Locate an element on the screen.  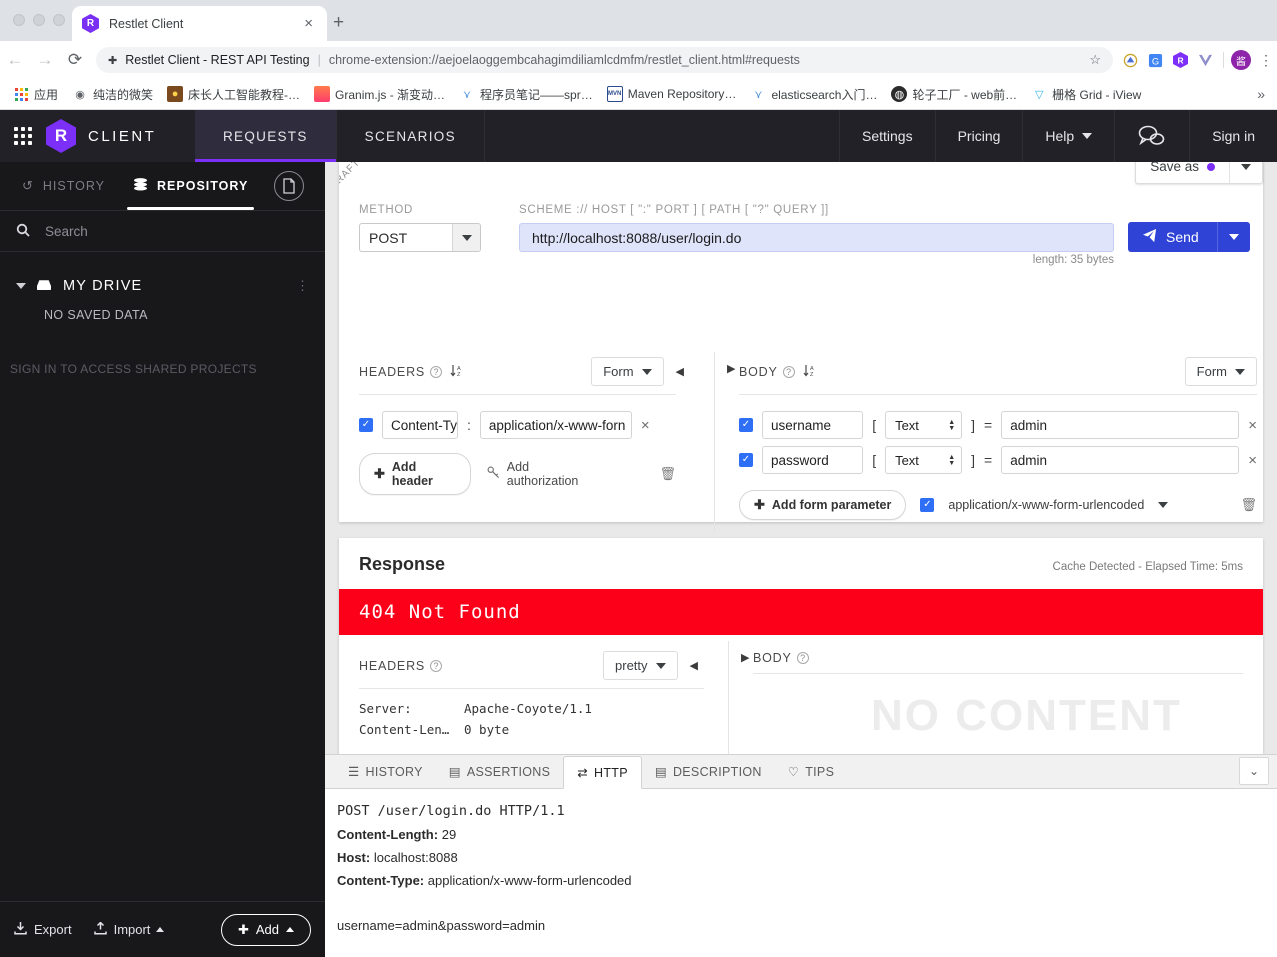
app-nav-right: Settings Pricing Help Sign in is located at coordinates (1058, 136).